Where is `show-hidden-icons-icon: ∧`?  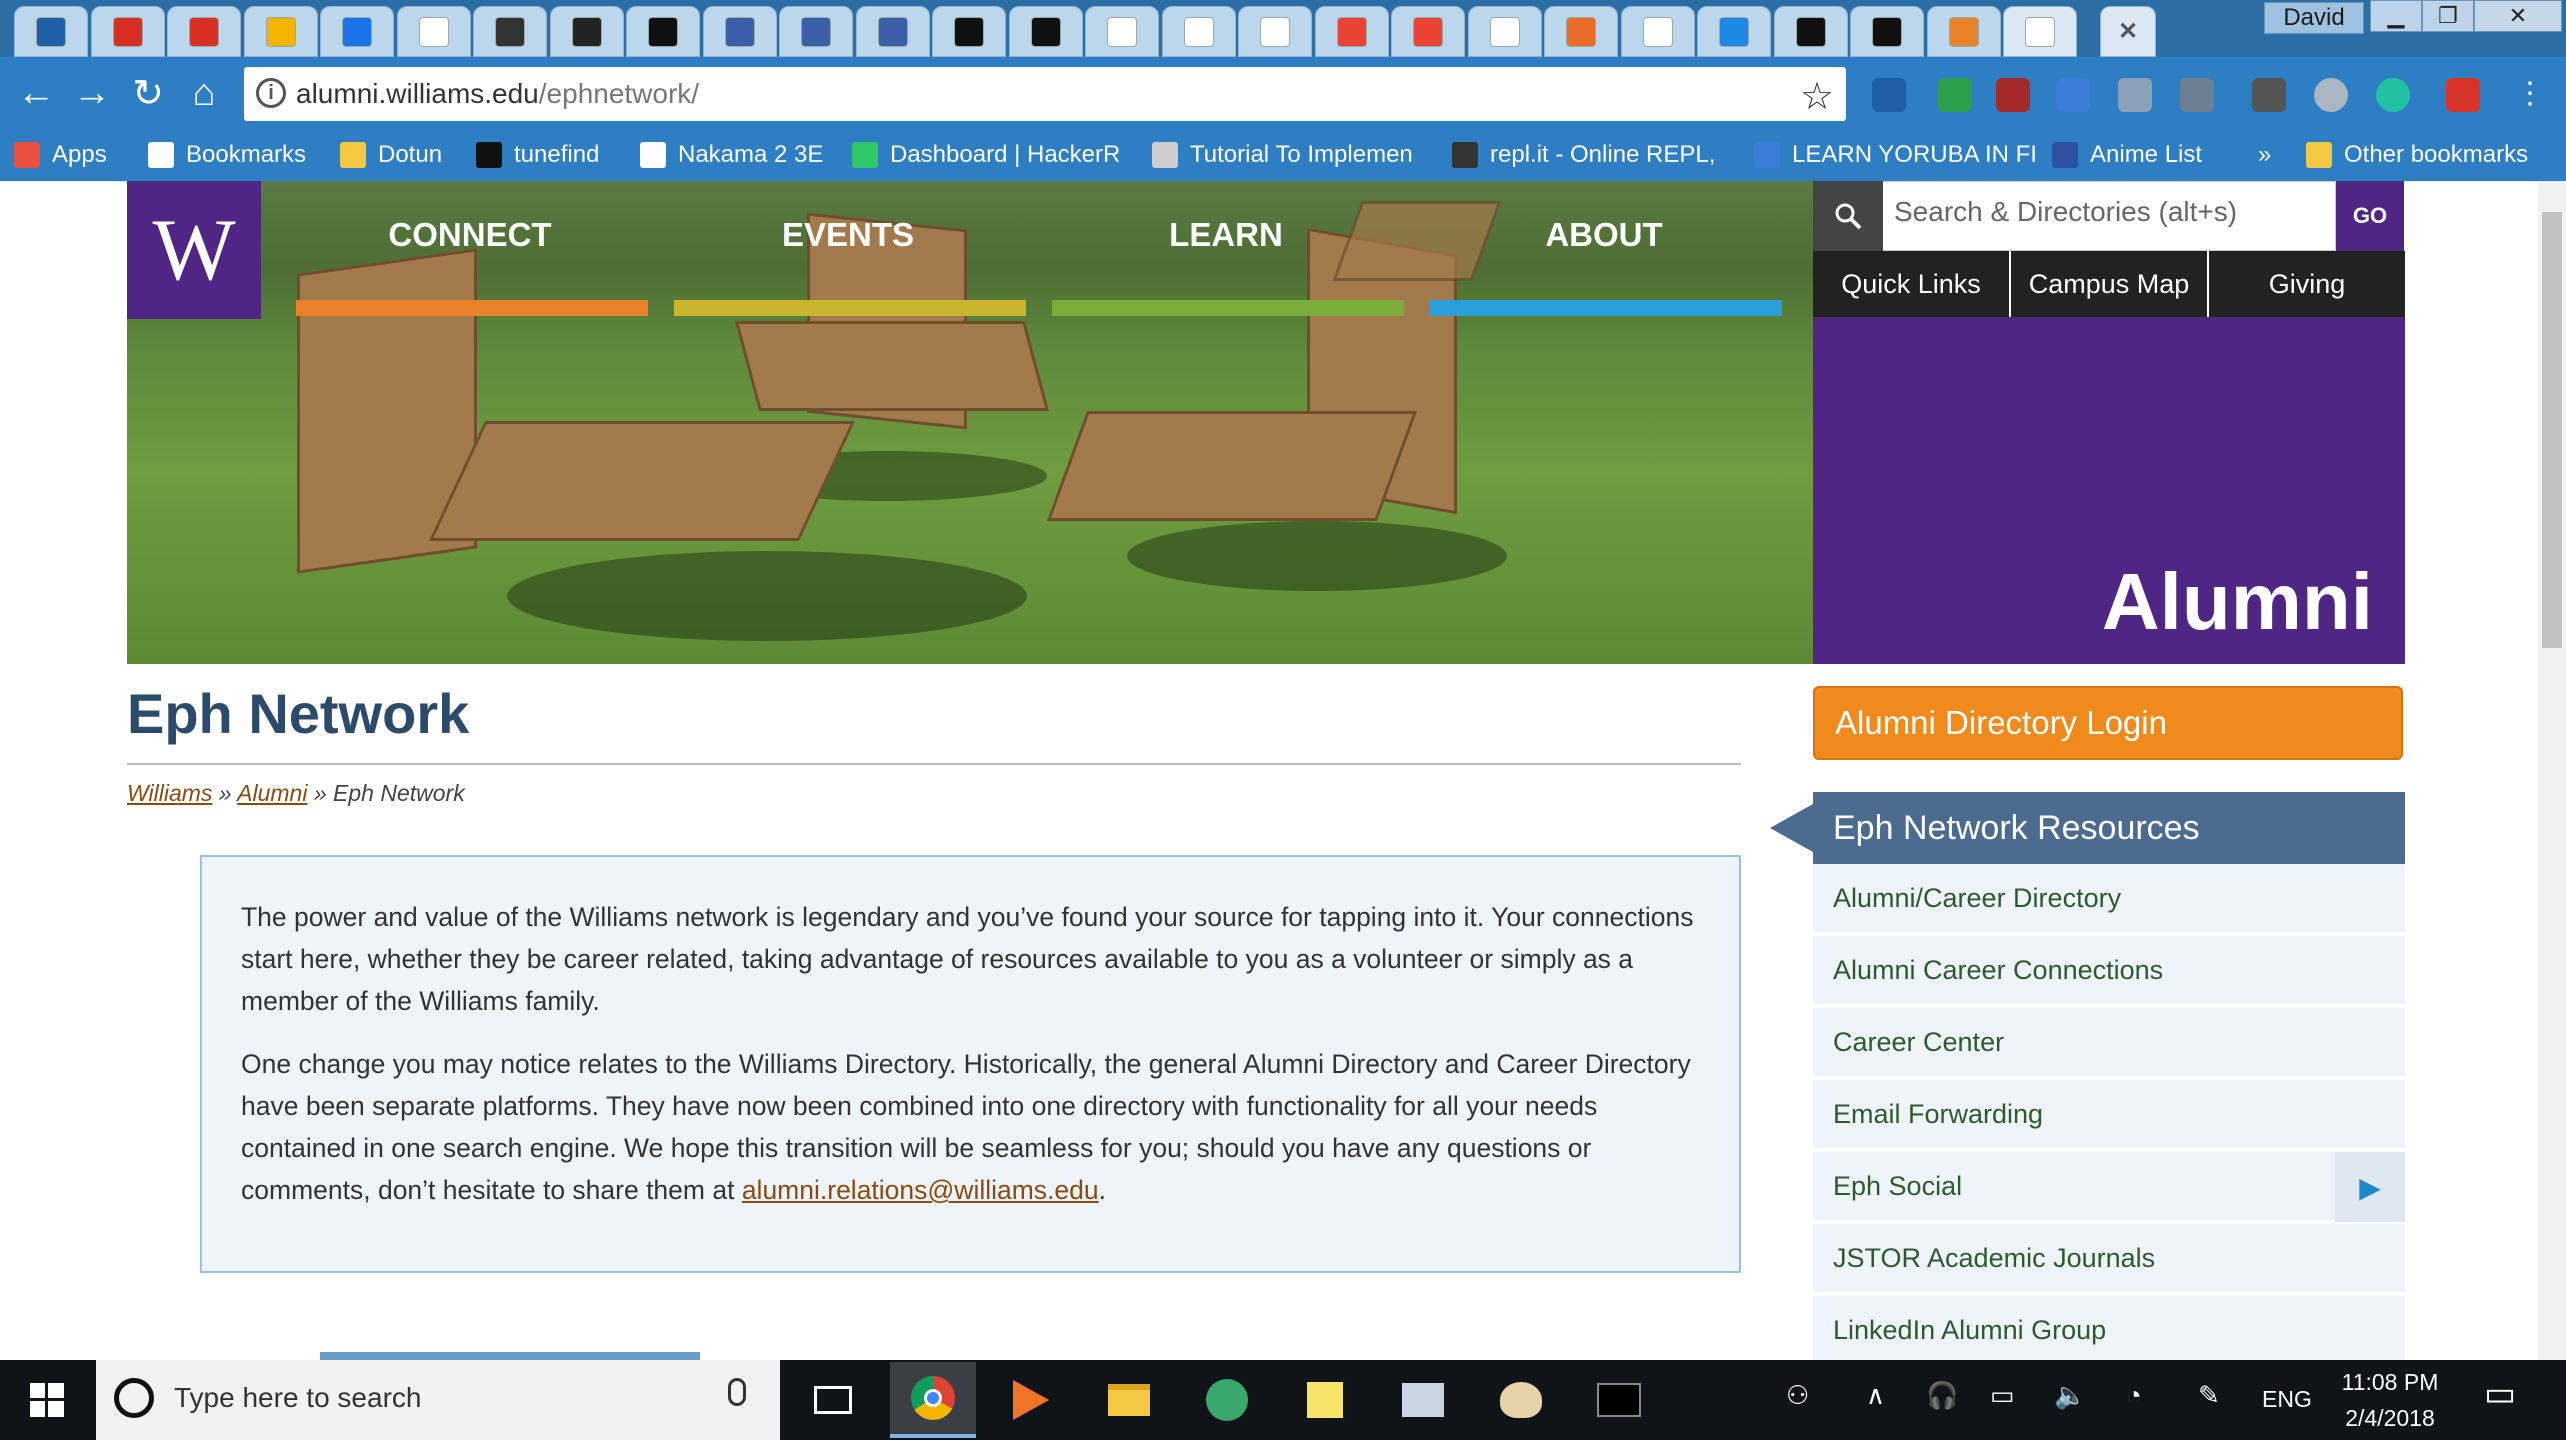
show-hidden-icons-icon: ∧ is located at coordinates (1875, 1395).